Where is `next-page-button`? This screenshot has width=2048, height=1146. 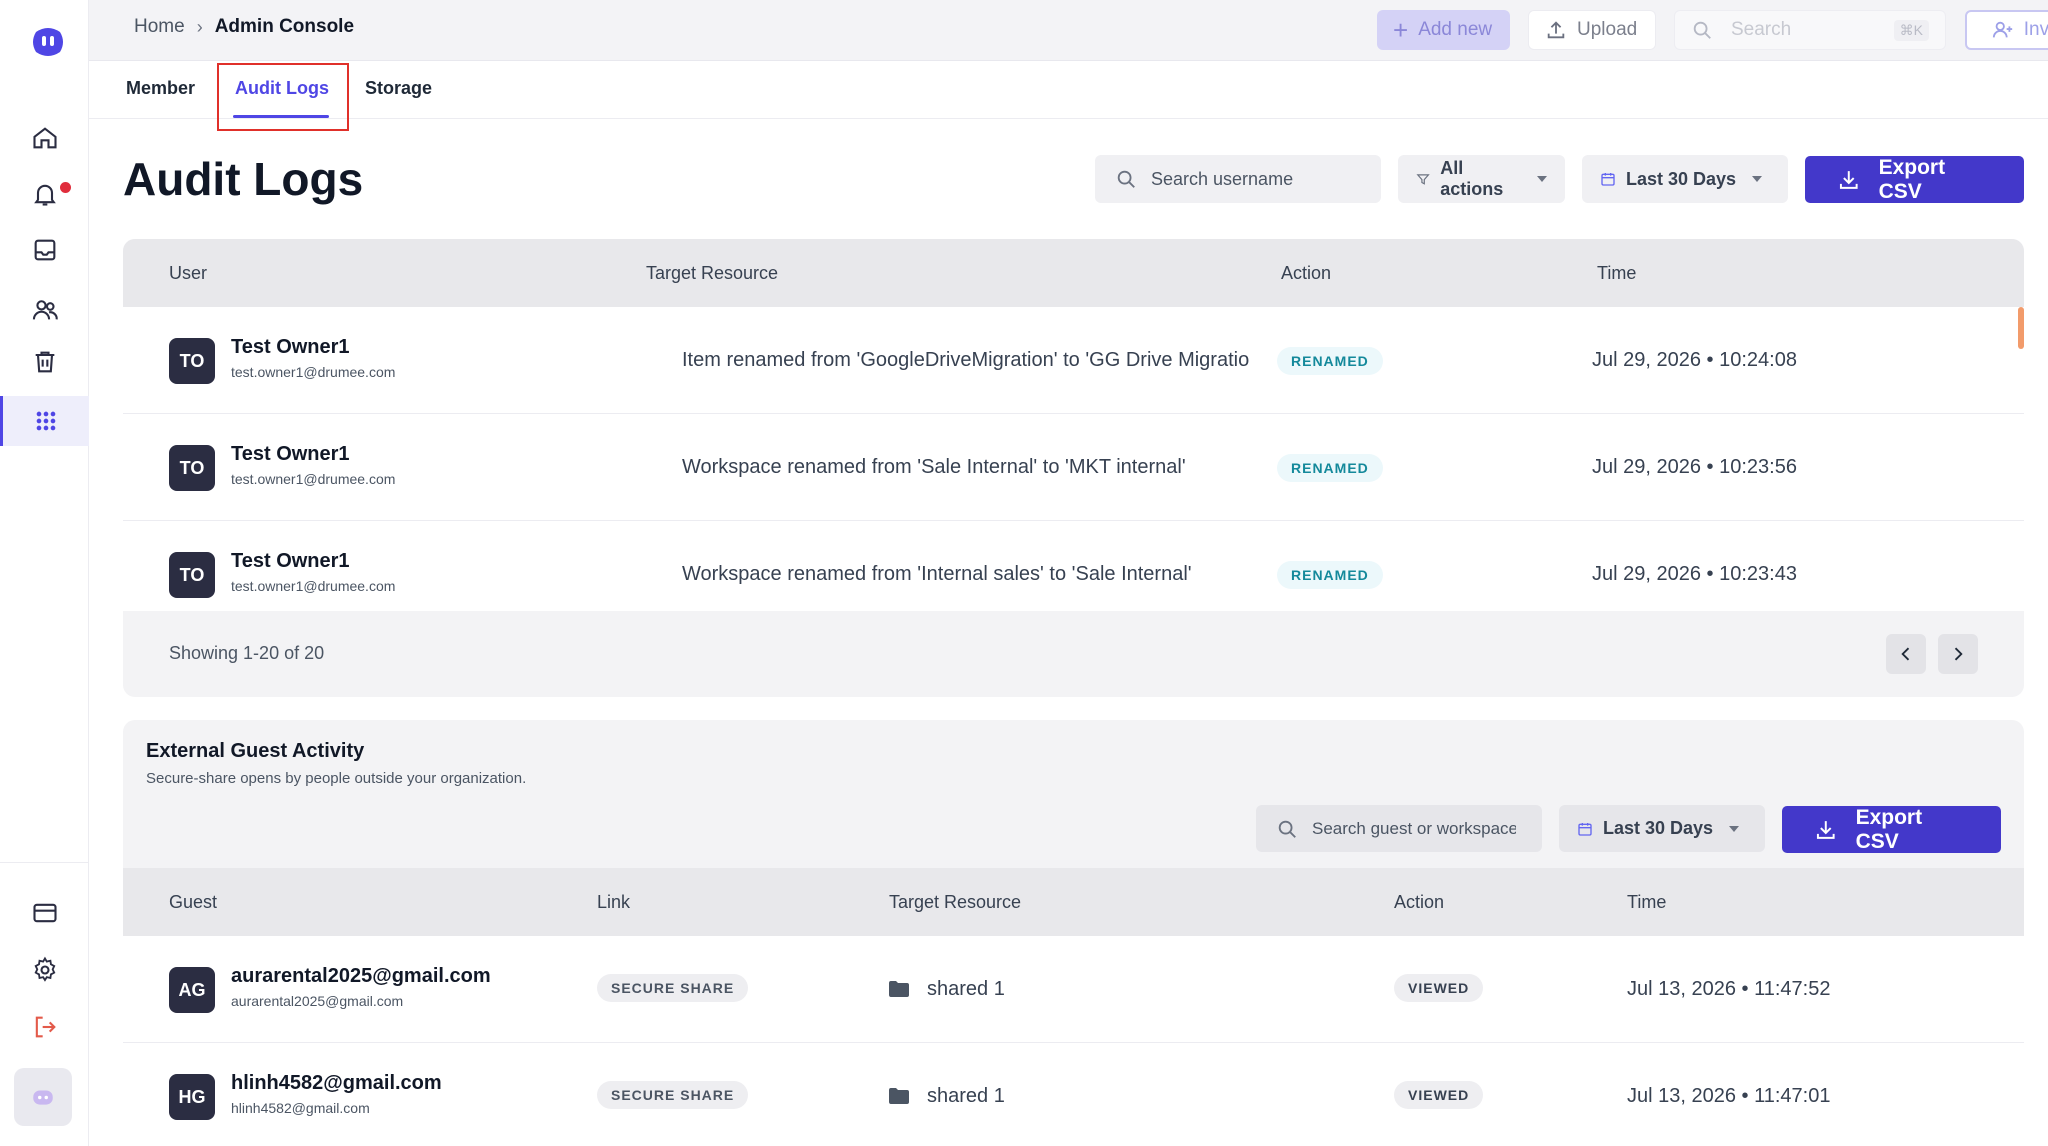 next-page-button is located at coordinates (1958, 654).